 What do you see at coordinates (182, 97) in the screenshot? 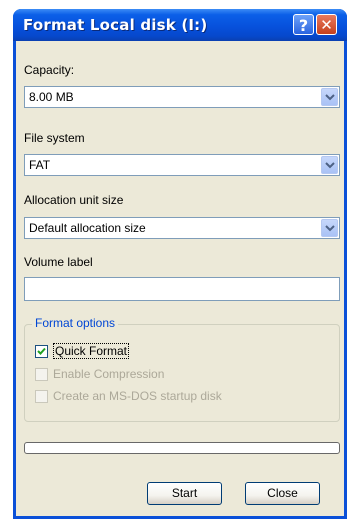
I see `capacity-select: 8.00 MB` at bounding box center [182, 97].